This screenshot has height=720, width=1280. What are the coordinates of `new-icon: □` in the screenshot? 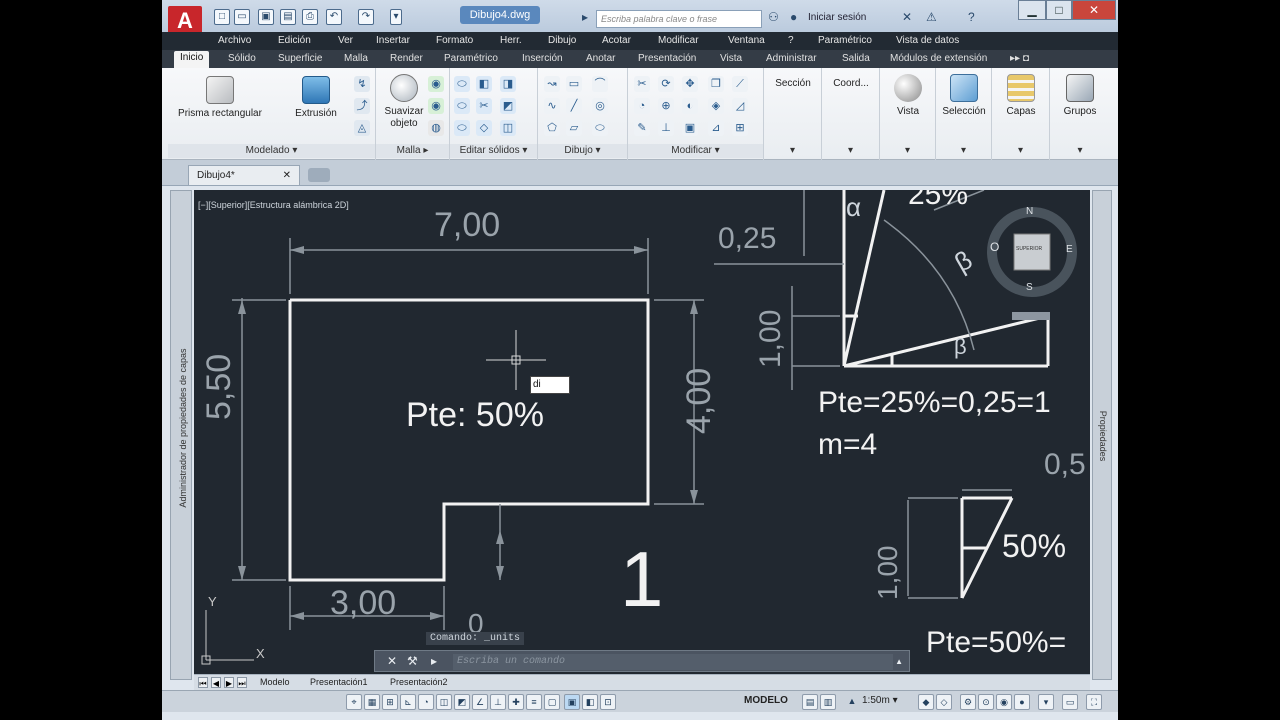 It's located at (222, 17).